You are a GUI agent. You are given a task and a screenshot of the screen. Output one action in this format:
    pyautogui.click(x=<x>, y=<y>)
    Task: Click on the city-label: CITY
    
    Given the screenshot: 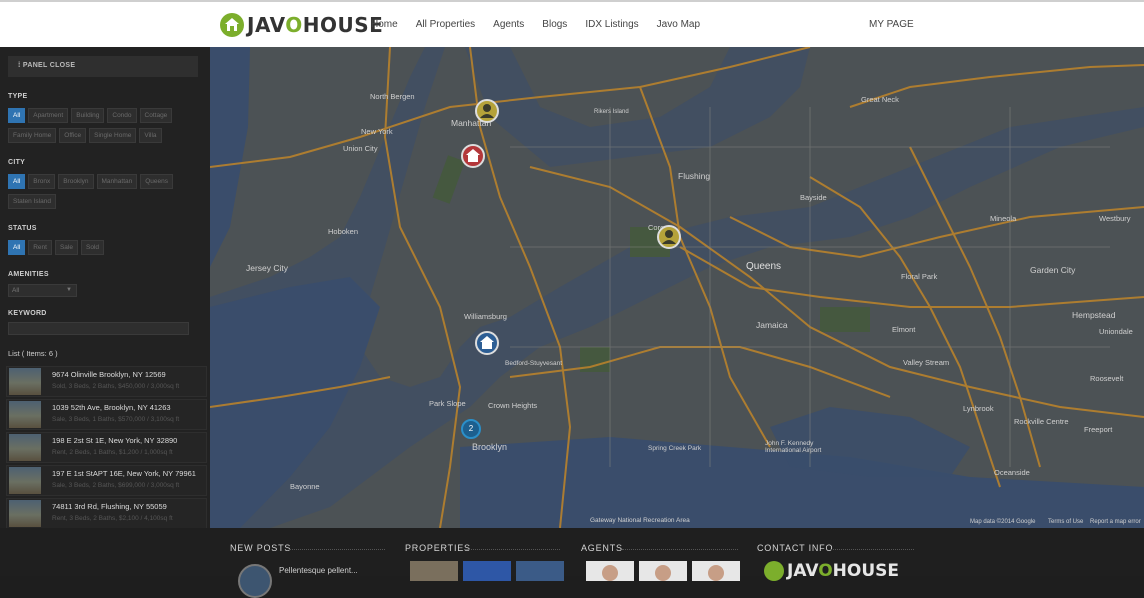 What is the action you would take?
    pyautogui.click(x=17, y=162)
    